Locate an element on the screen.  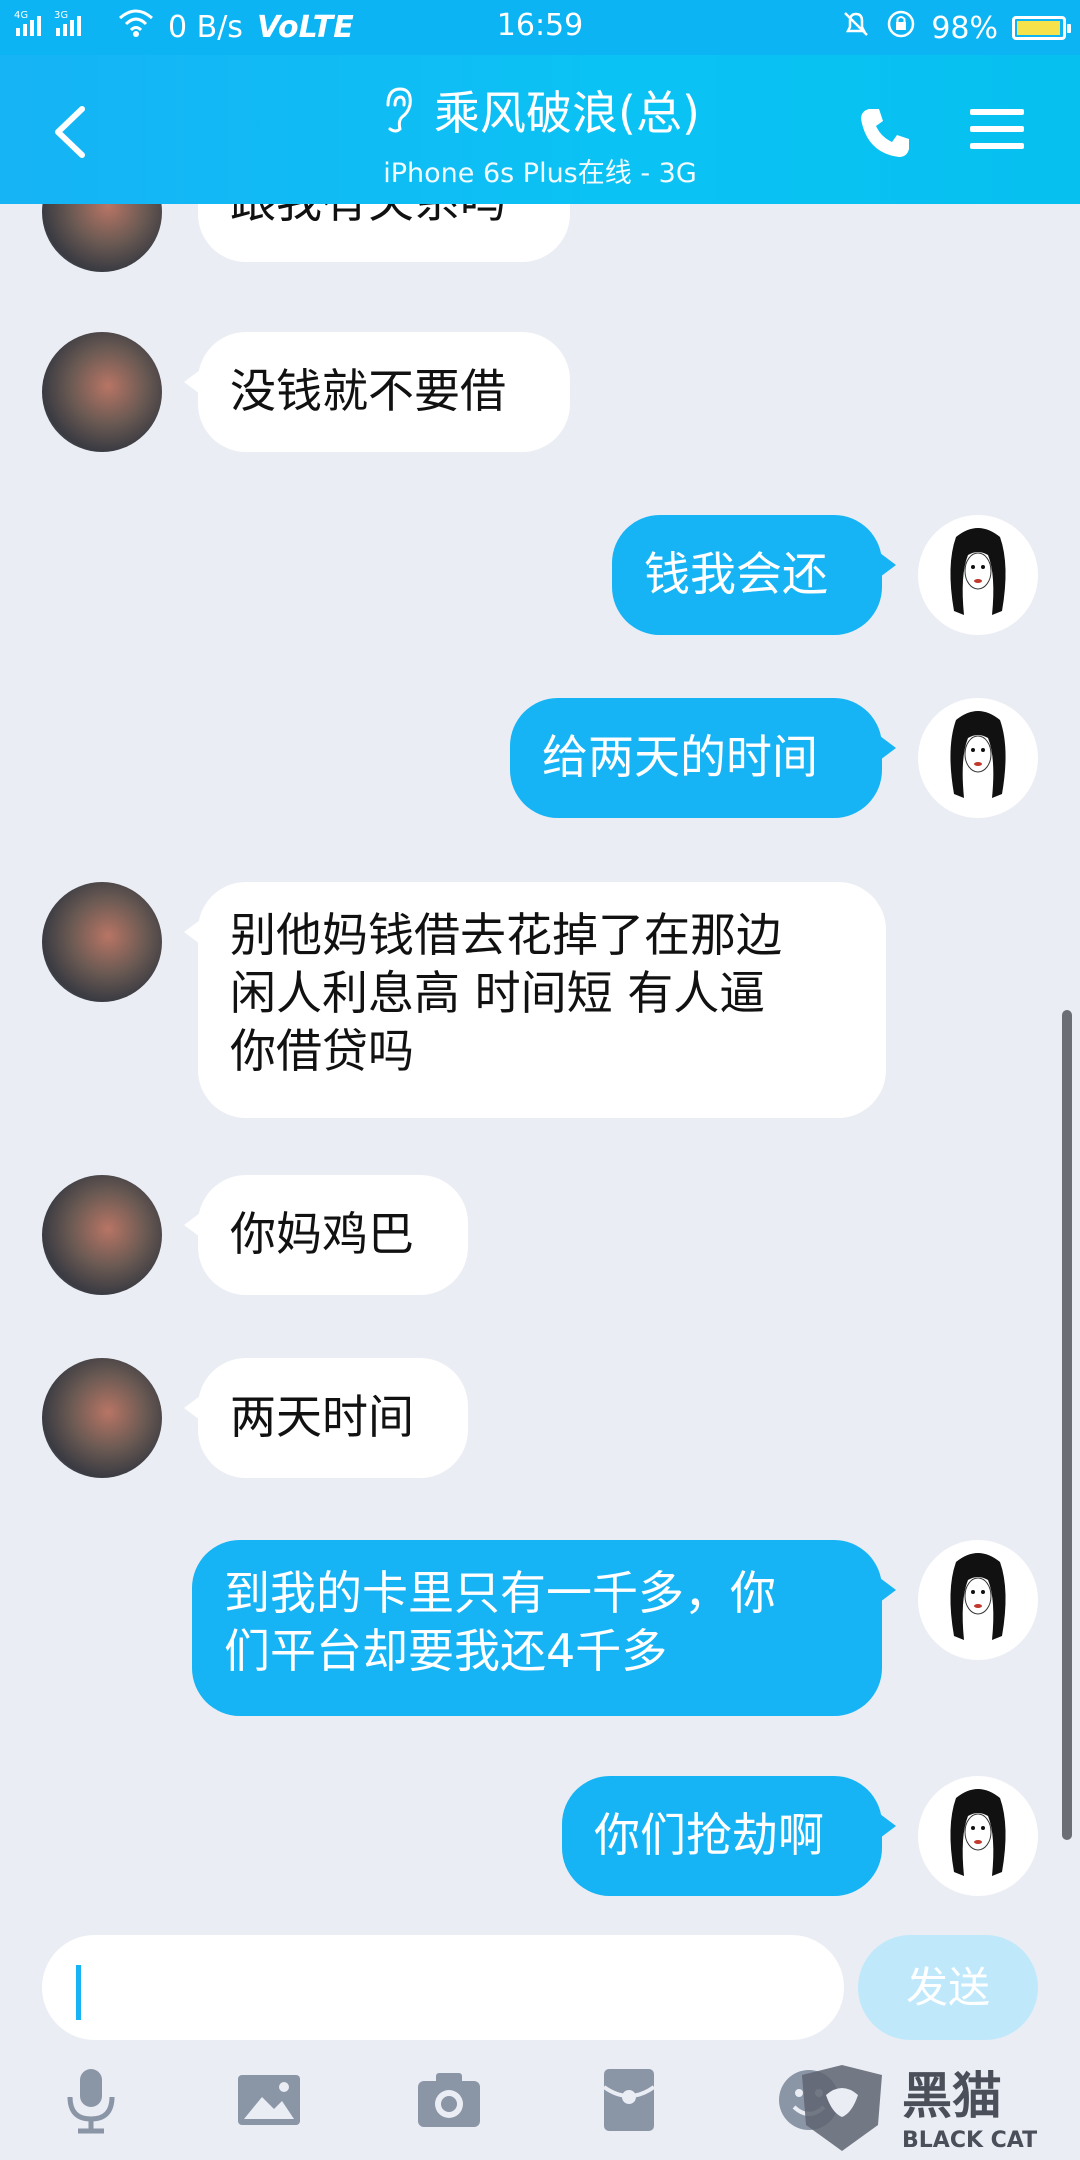
bell-muted-icon is located at coordinates (856, 28).